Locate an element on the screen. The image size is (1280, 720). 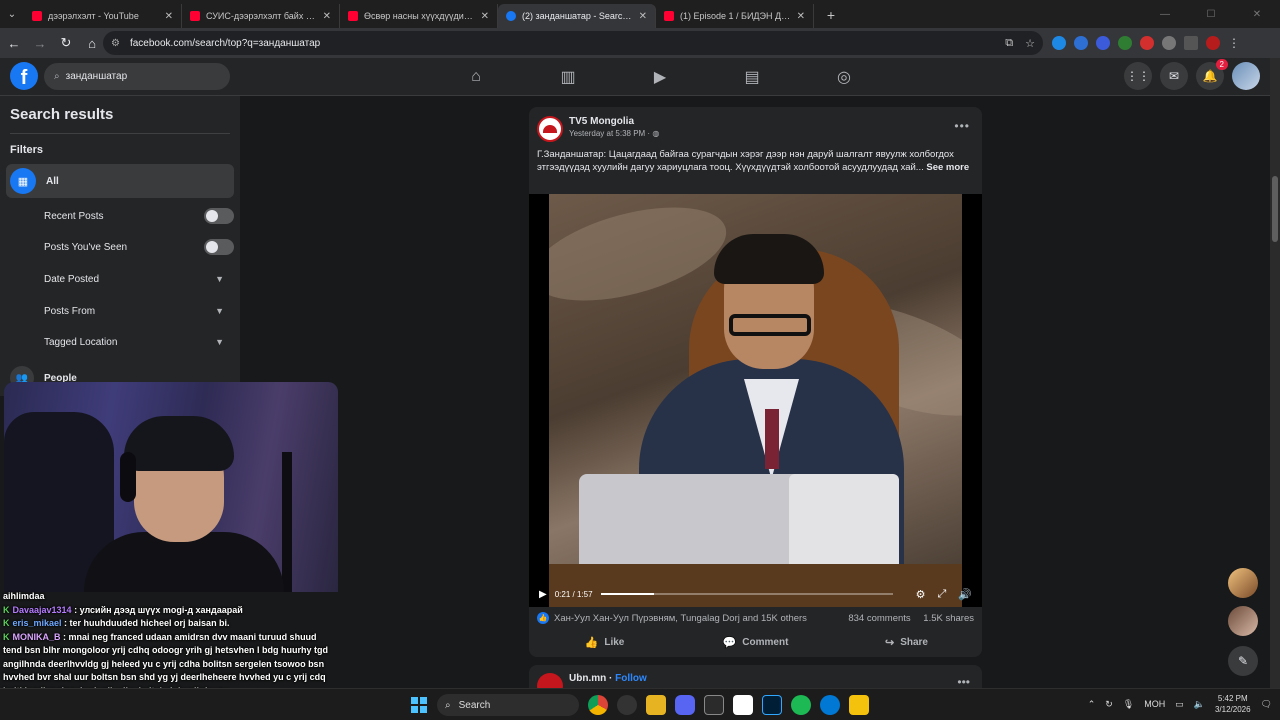
play-icon: ▶ is located at coordinates (543, 594).